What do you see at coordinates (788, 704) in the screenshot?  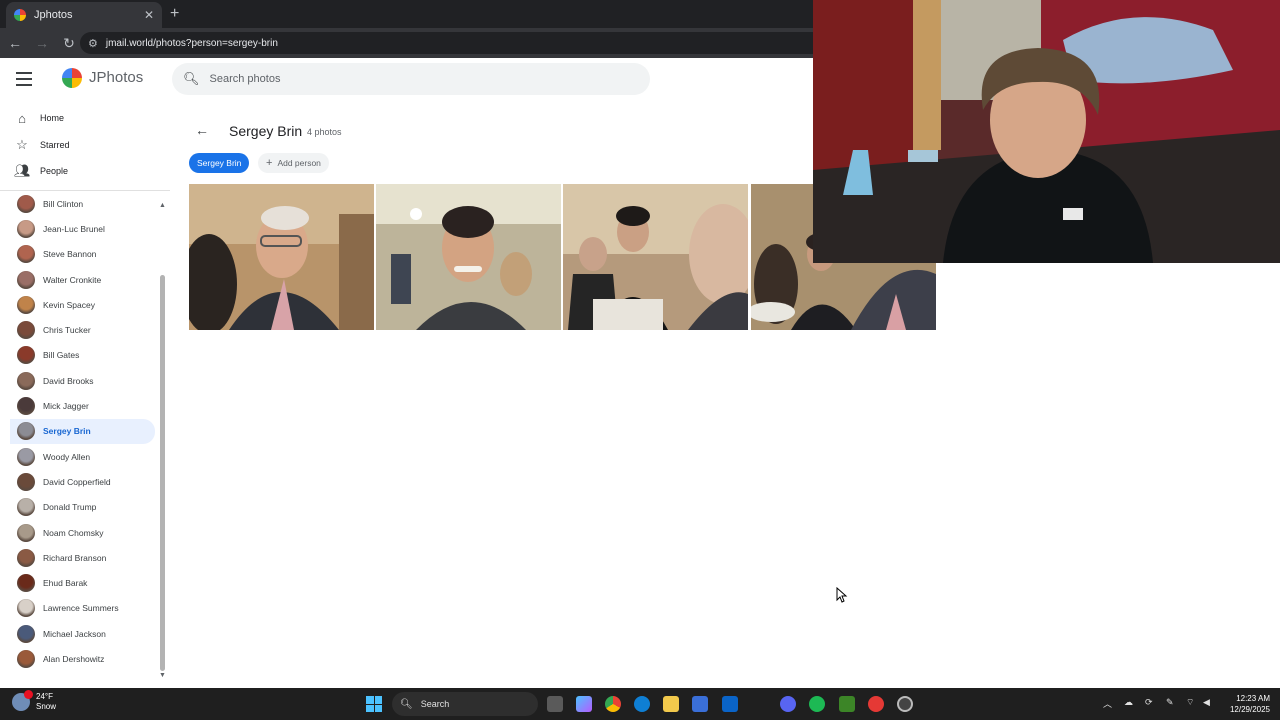 I see `discord-icon` at bounding box center [788, 704].